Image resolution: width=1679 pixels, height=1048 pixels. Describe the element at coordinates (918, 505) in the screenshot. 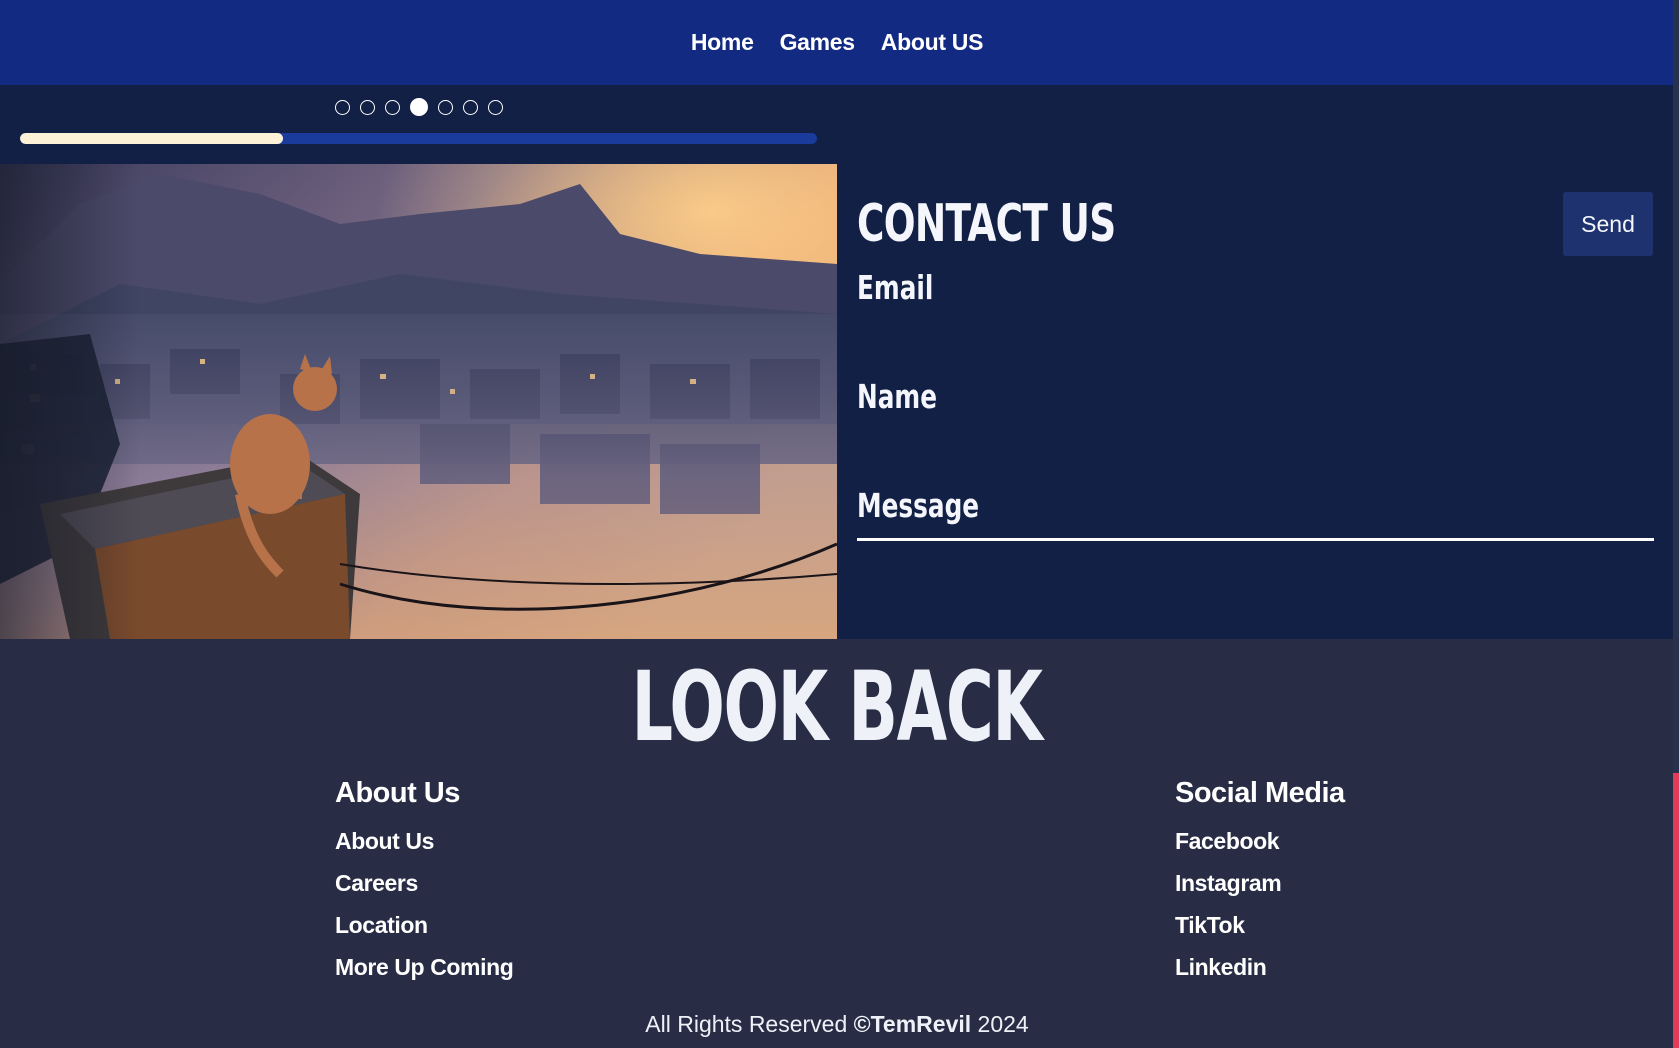

I see `message-label: Message` at that location.